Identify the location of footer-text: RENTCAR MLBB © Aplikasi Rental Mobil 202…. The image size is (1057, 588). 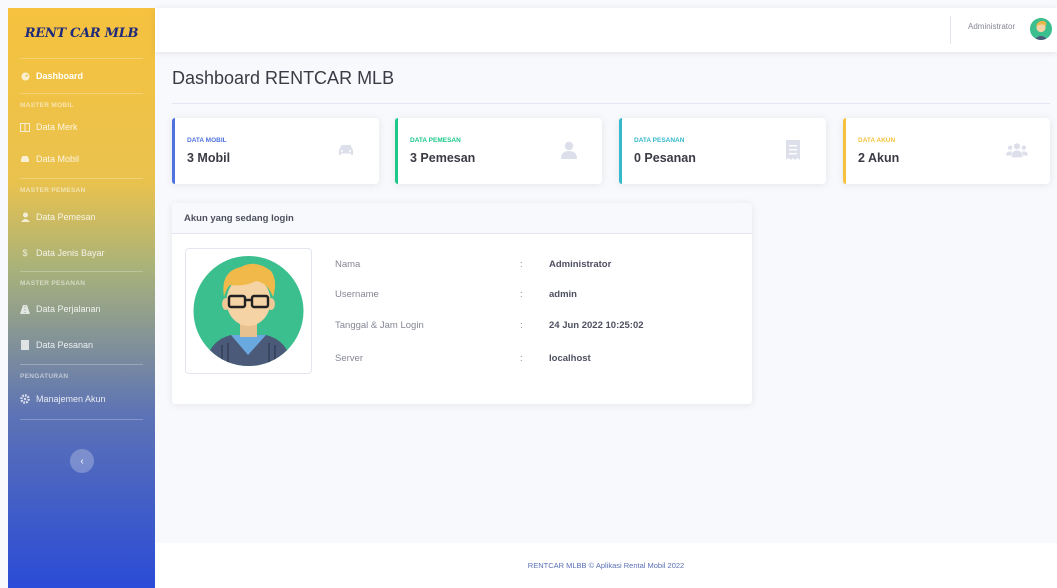
(606, 565).